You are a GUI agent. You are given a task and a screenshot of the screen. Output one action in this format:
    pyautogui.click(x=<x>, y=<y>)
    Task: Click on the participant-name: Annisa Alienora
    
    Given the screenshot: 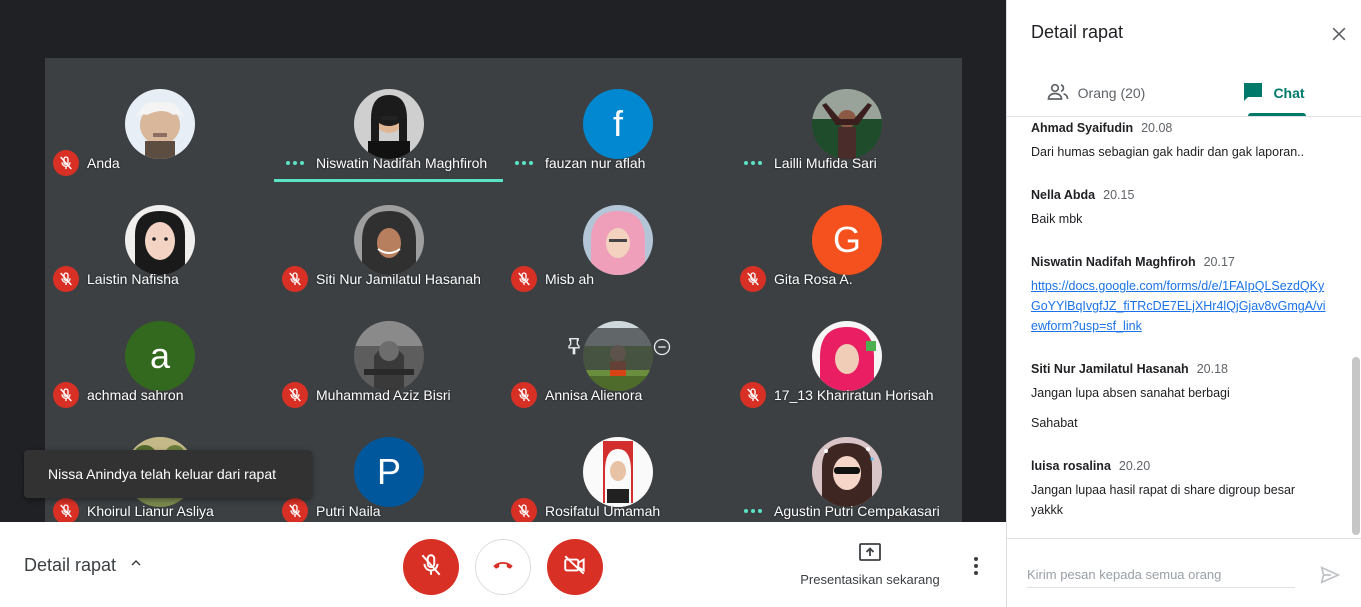 What is the action you would take?
    pyautogui.click(x=594, y=395)
    